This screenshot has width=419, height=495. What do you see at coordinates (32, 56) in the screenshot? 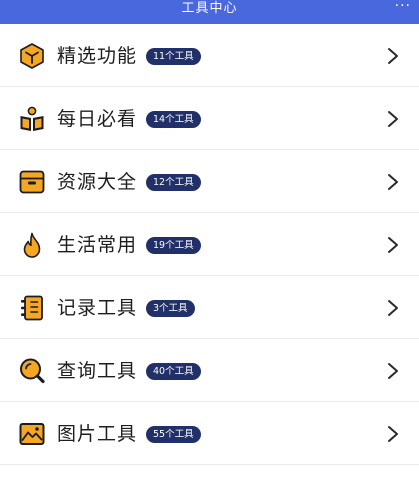
I see `cube-icon` at bounding box center [32, 56].